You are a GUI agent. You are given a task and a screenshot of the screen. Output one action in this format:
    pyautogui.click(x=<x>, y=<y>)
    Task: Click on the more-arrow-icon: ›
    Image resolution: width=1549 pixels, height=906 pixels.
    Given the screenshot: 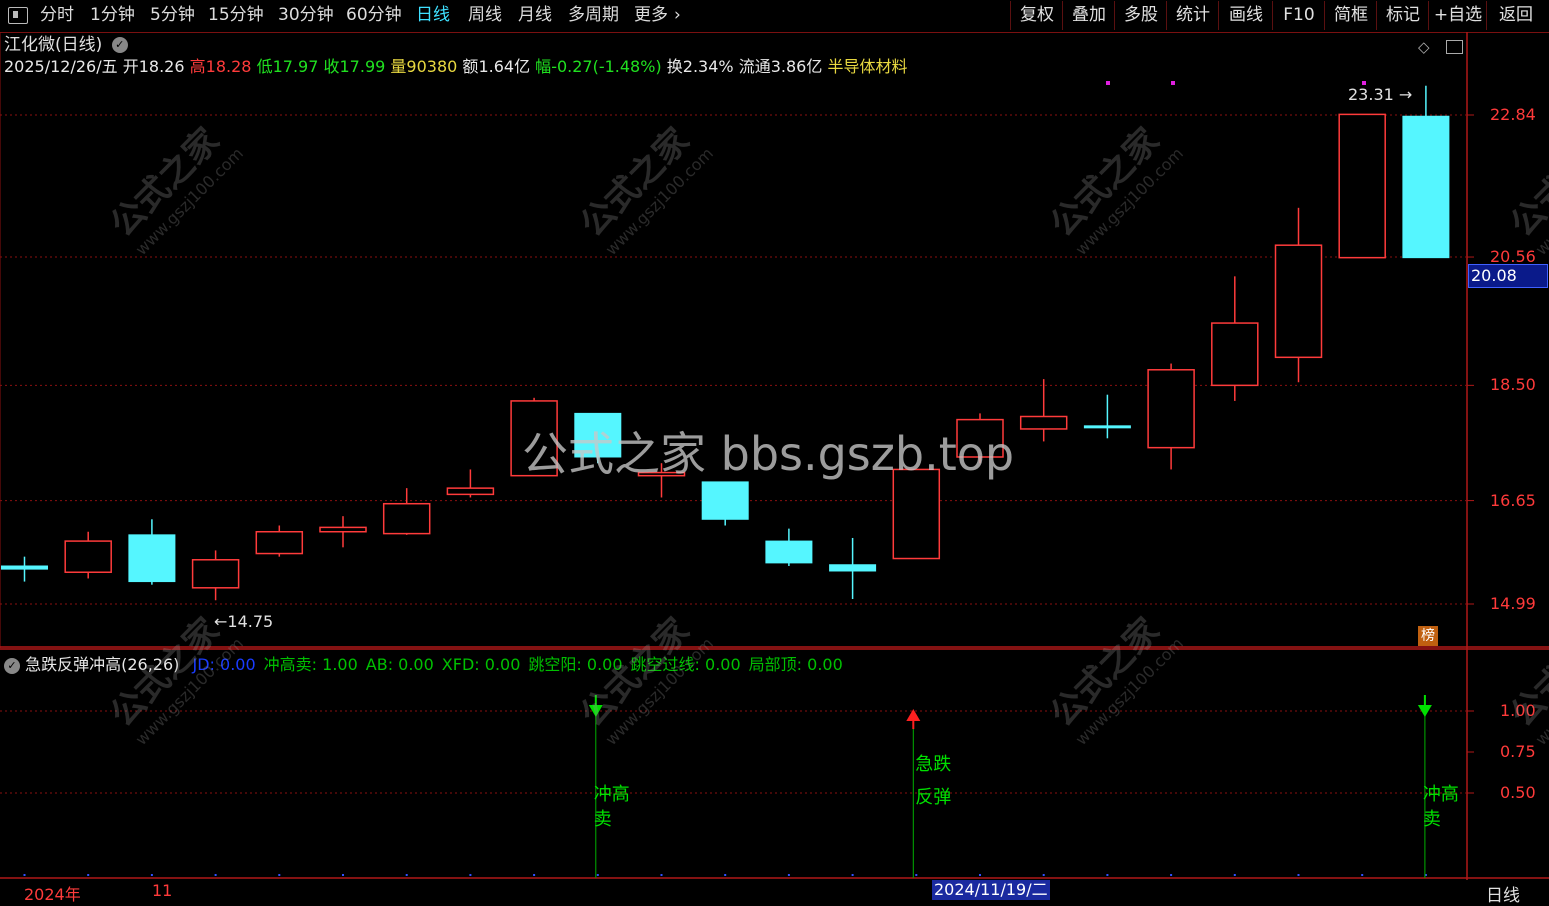 What is the action you would take?
    pyautogui.click(x=677, y=15)
    